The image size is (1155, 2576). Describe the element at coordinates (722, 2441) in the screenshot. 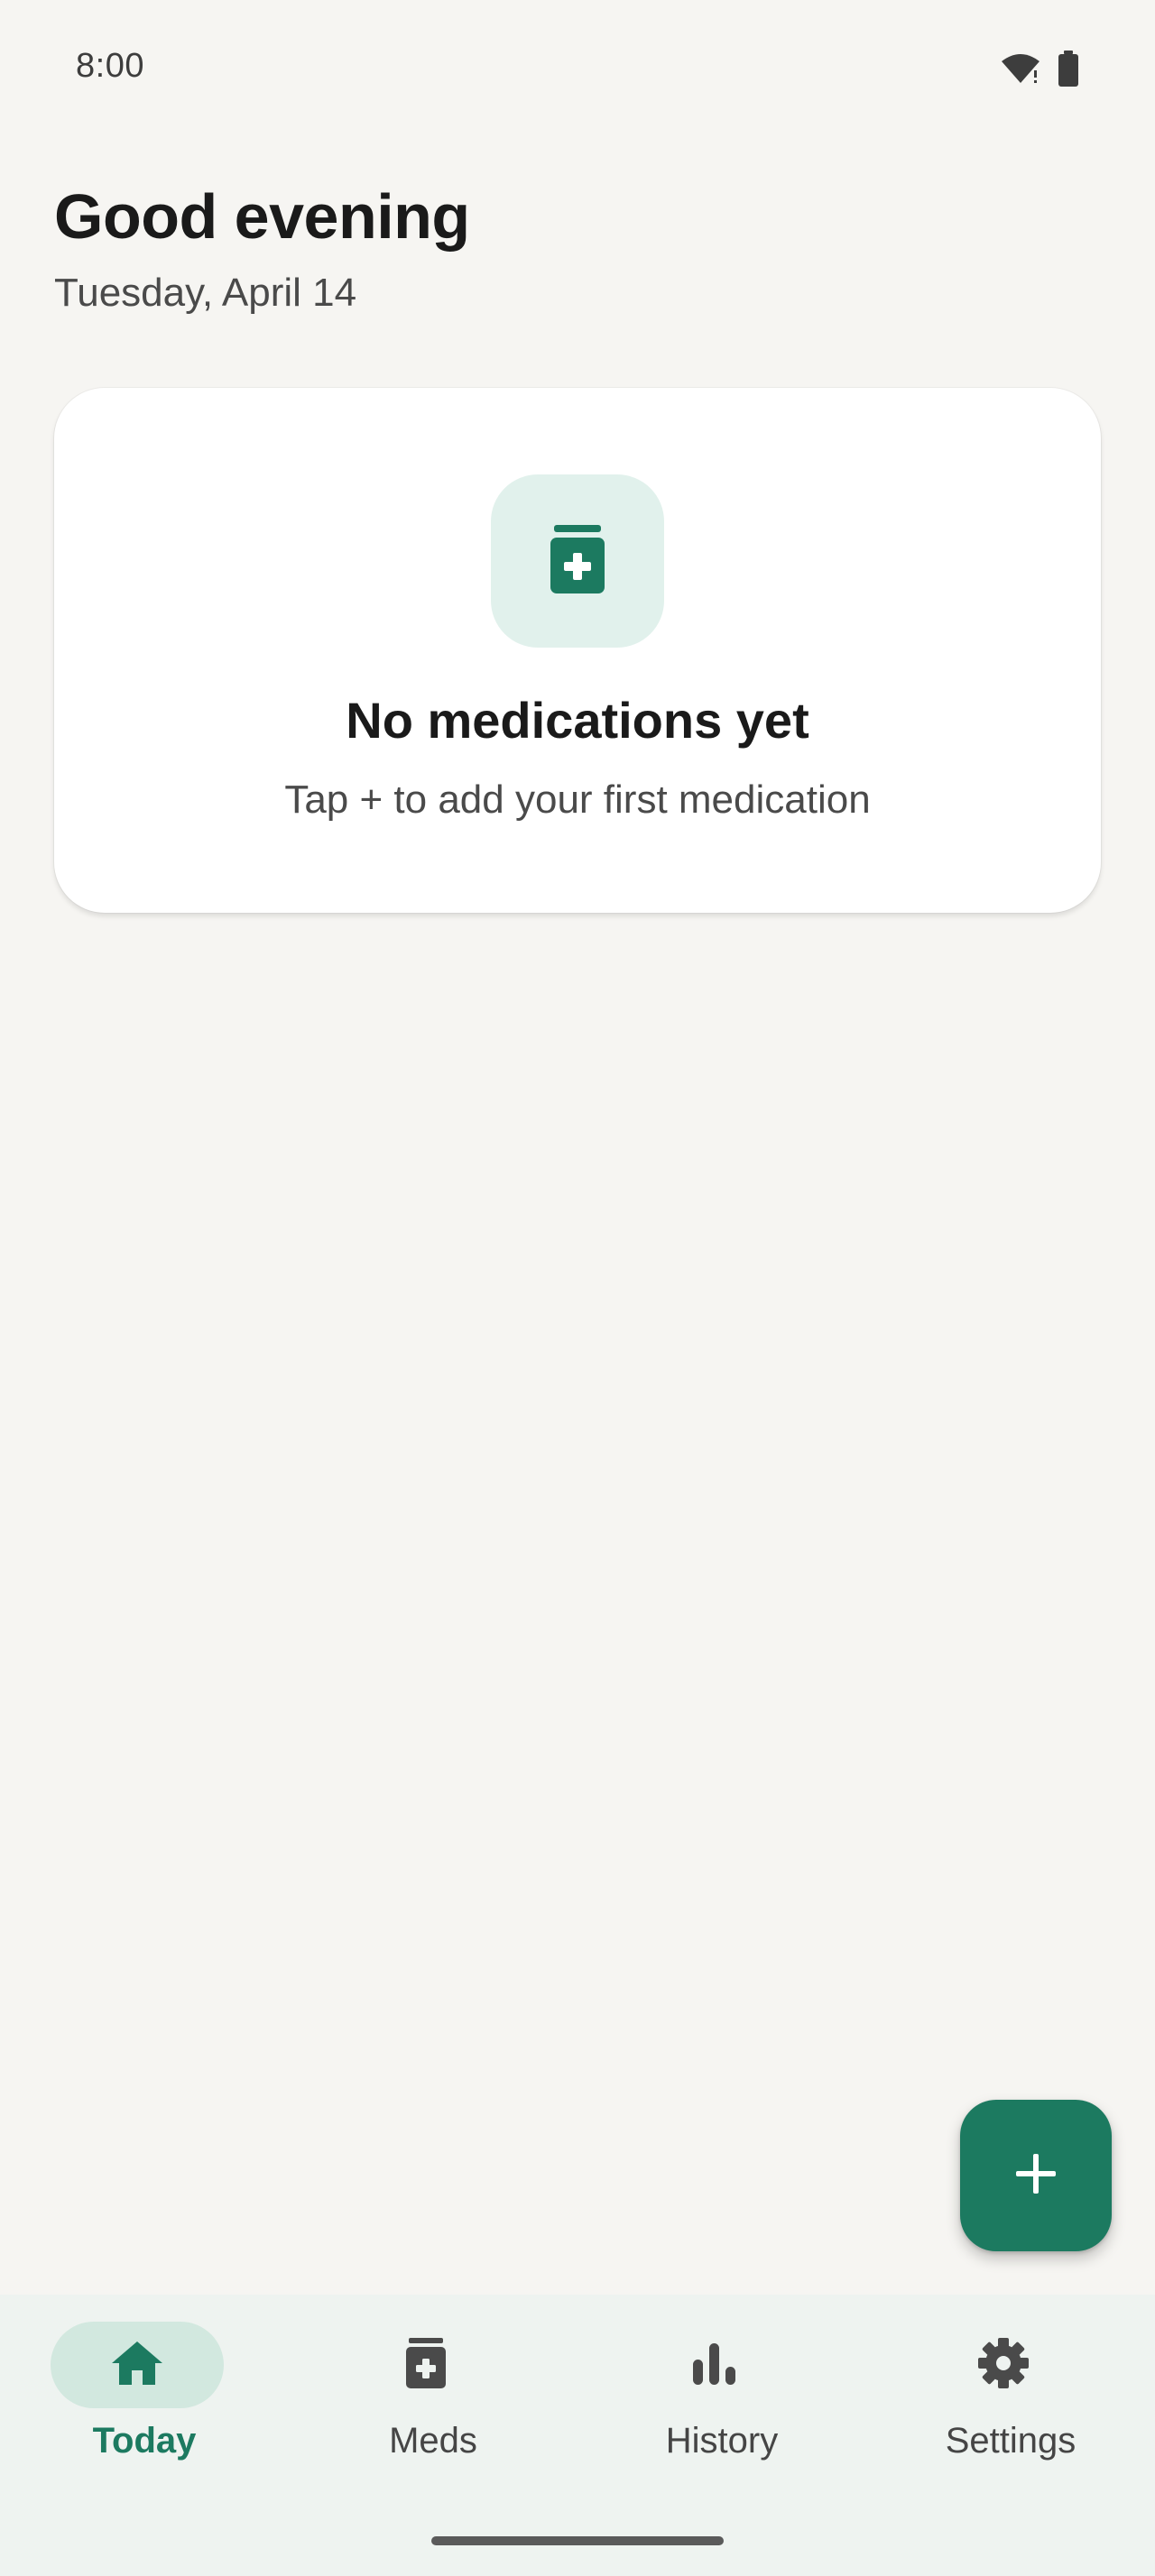

I see `nav-label-history: History` at that location.